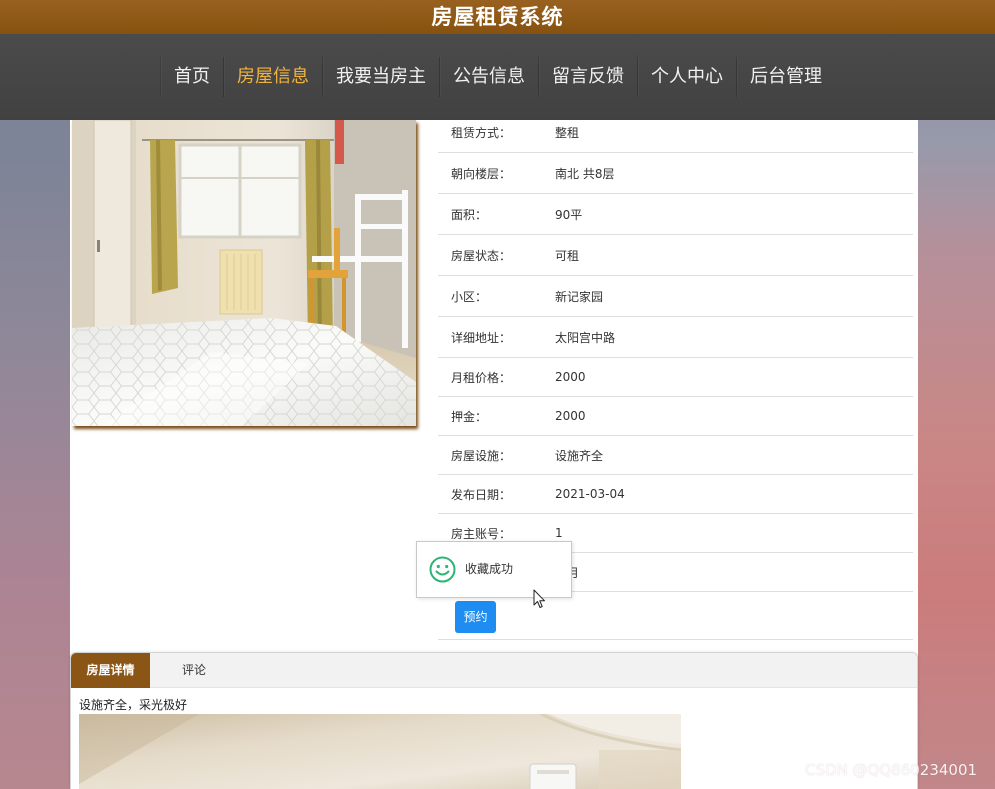 The width and height of the screenshot is (995, 789). Describe the element at coordinates (675, 616) in the screenshot. I see `action-row: 预约` at that location.